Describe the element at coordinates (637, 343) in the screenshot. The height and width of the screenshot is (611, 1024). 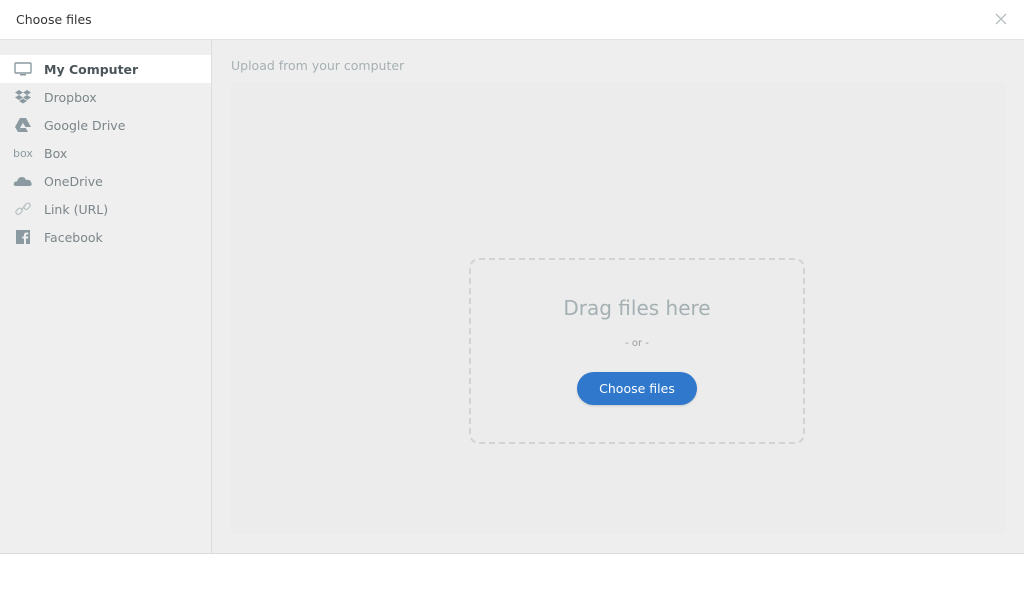
I see `or-separator: - or -` at that location.